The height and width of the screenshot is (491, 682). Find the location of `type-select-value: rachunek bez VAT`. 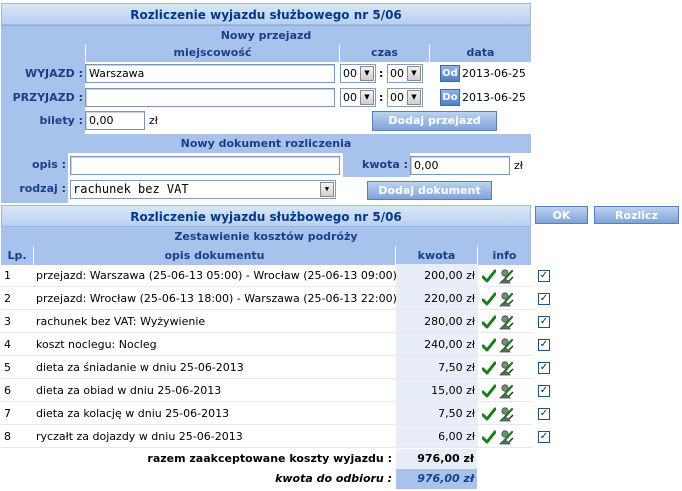

type-select-value: rachunek bez VAT is located at coordinates (131, 189).